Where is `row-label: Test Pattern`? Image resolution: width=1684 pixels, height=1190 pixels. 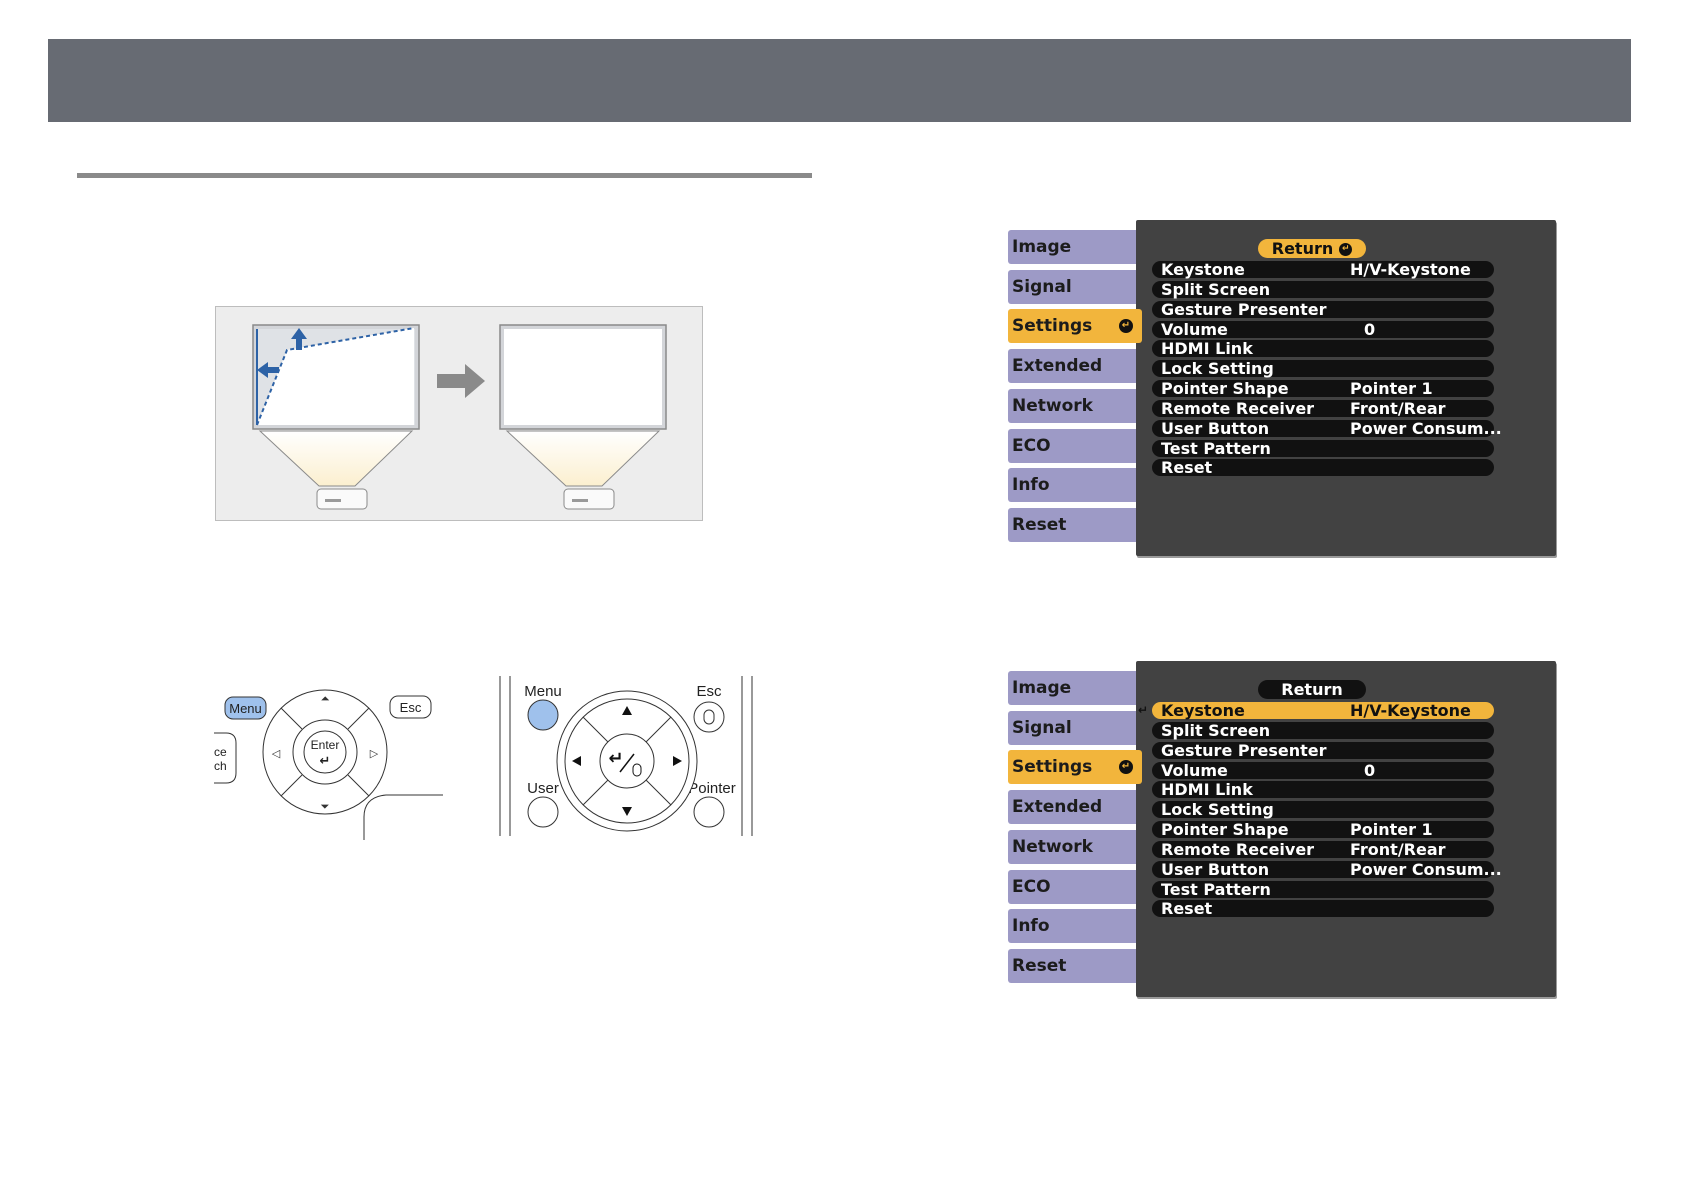
row-label: Test Pattern is located at coordinates (1216, 448).